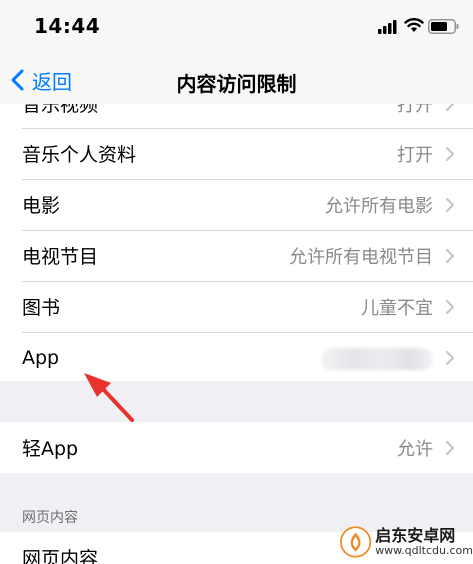 The width and height of the screenshot is (473, 564). I want to click on wifi-icon, so click(414, 25).